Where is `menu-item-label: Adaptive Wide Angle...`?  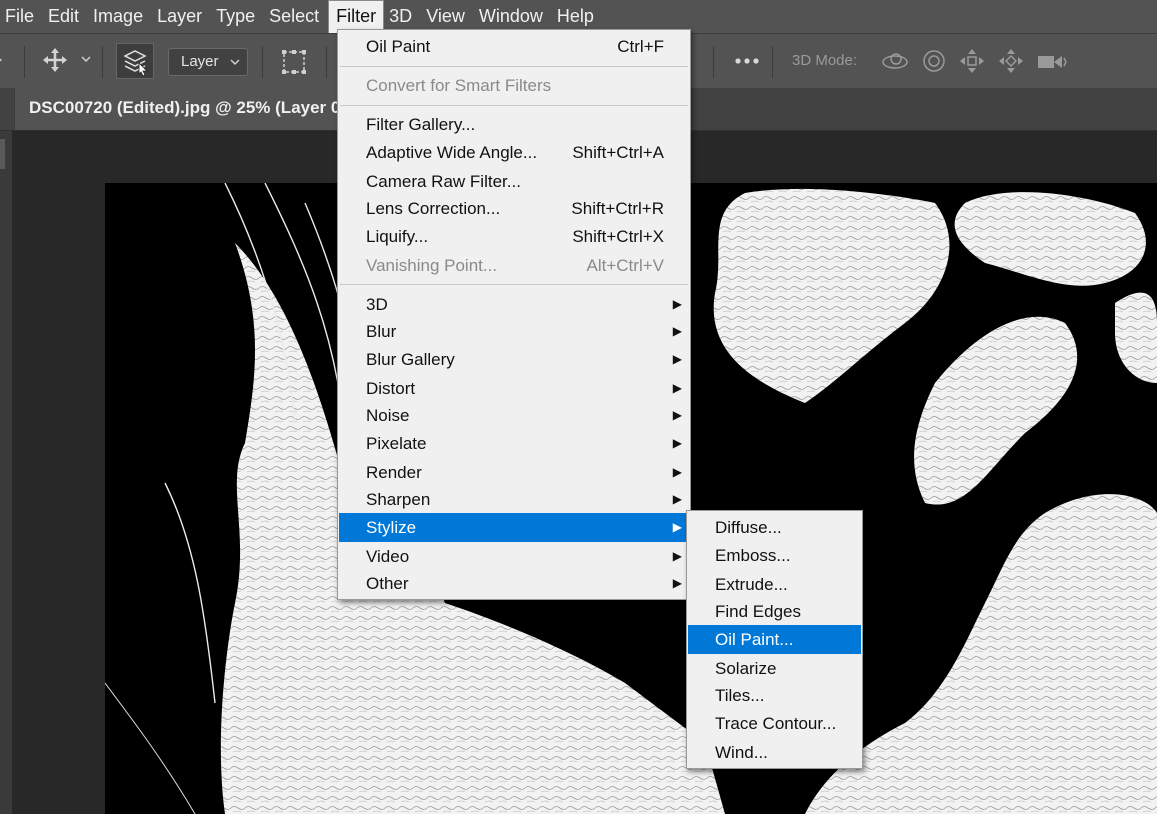
menu-item-label: Adaptive Wide Angle... is located at coordinates (452, 152).